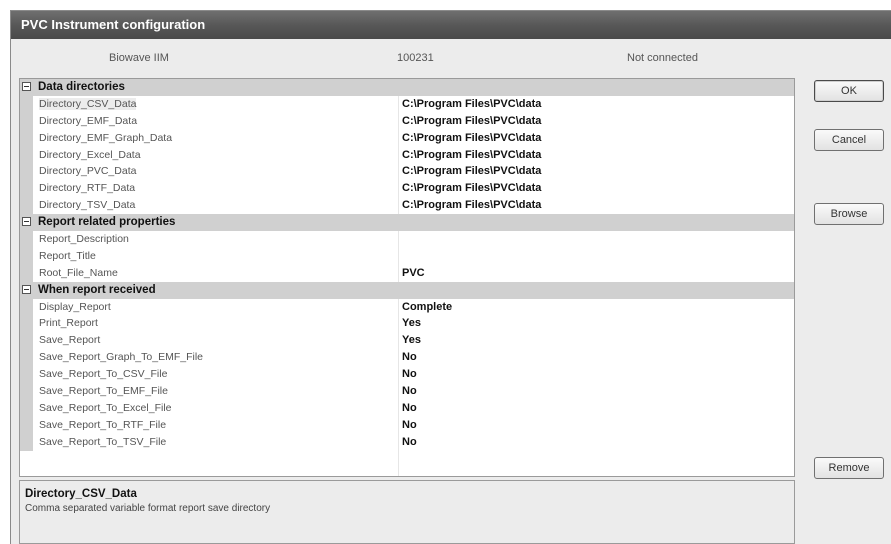  What do you see at coordinates (68, 323) in the screenshot?
I see `property-name: Print_Report` at bounding box center [68, 323].